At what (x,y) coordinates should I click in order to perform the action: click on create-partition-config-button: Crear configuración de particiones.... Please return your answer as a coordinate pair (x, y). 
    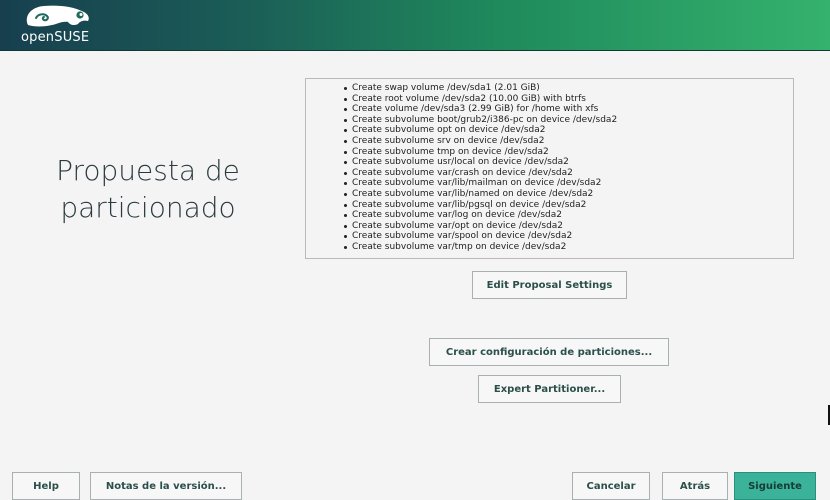
    Looking at the image, I should click on (549, 352).